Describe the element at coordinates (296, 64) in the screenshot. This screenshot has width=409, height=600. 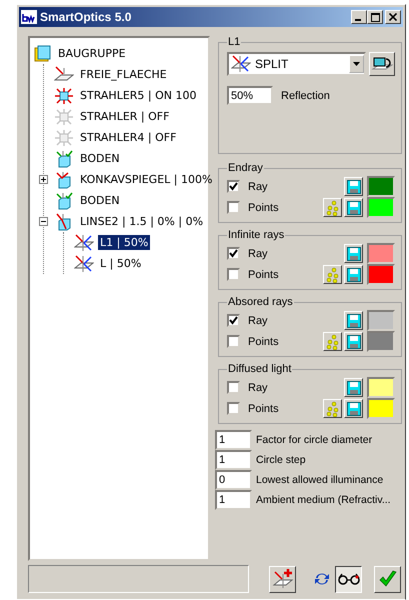
I see `mode-dropdown: SPLIT` at that location.